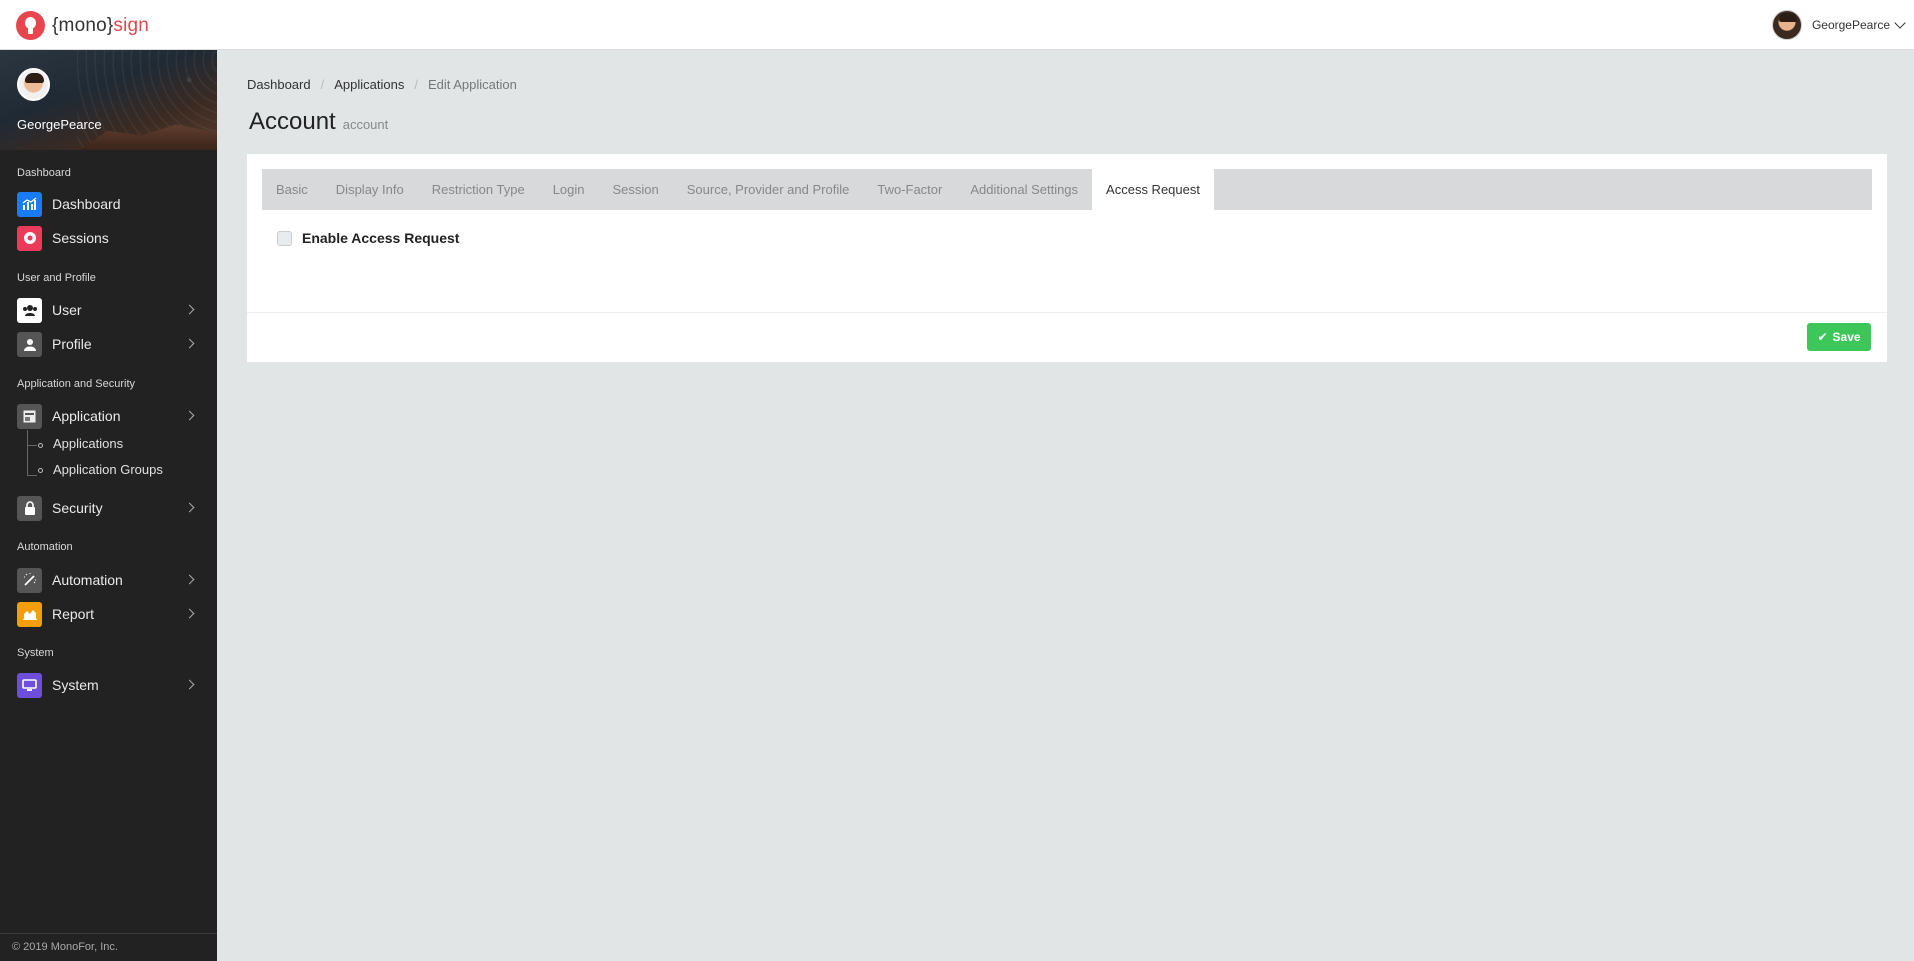  Describe the element at coordinates (284, 238) in the screenshot. I see `enable-access-request-checkbox` at that location.